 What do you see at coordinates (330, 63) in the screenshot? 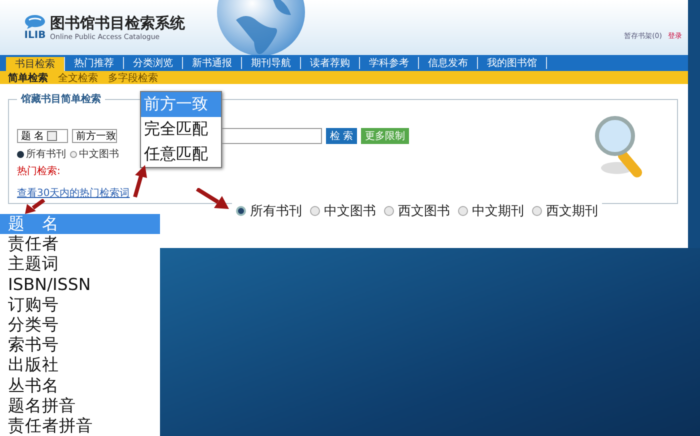
I see `nav-tab: 读者荐购` at bounding box center [330, 63].